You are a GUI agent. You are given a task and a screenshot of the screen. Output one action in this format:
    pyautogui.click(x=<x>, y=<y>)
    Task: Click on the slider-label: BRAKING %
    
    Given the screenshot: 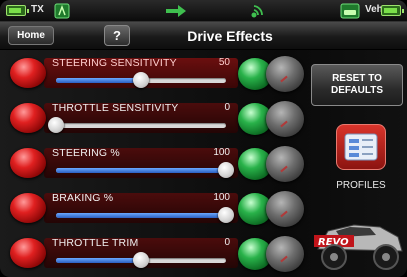 What is the action you would take?
    pyautogui.click(x=83, y=198)
    